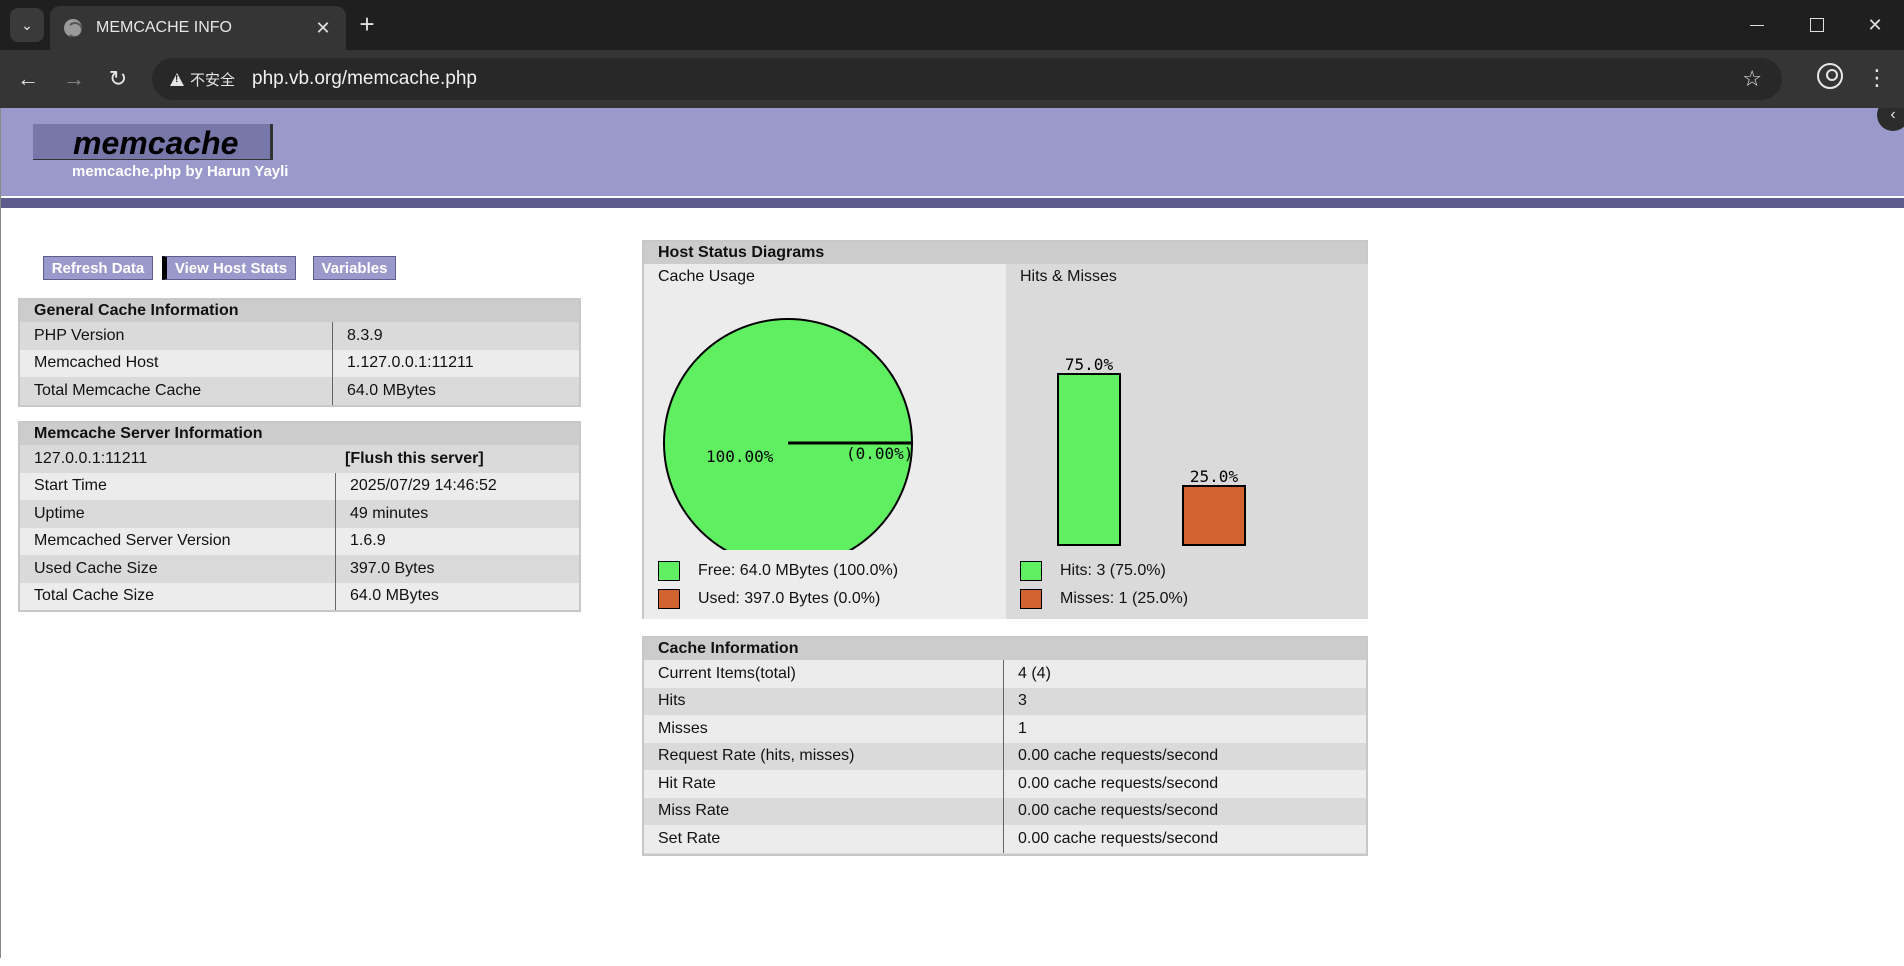  Describe the element at coordinates (164, 27) in the screenshot. I see `tab-title: MEMCACHE INFO` at that location.